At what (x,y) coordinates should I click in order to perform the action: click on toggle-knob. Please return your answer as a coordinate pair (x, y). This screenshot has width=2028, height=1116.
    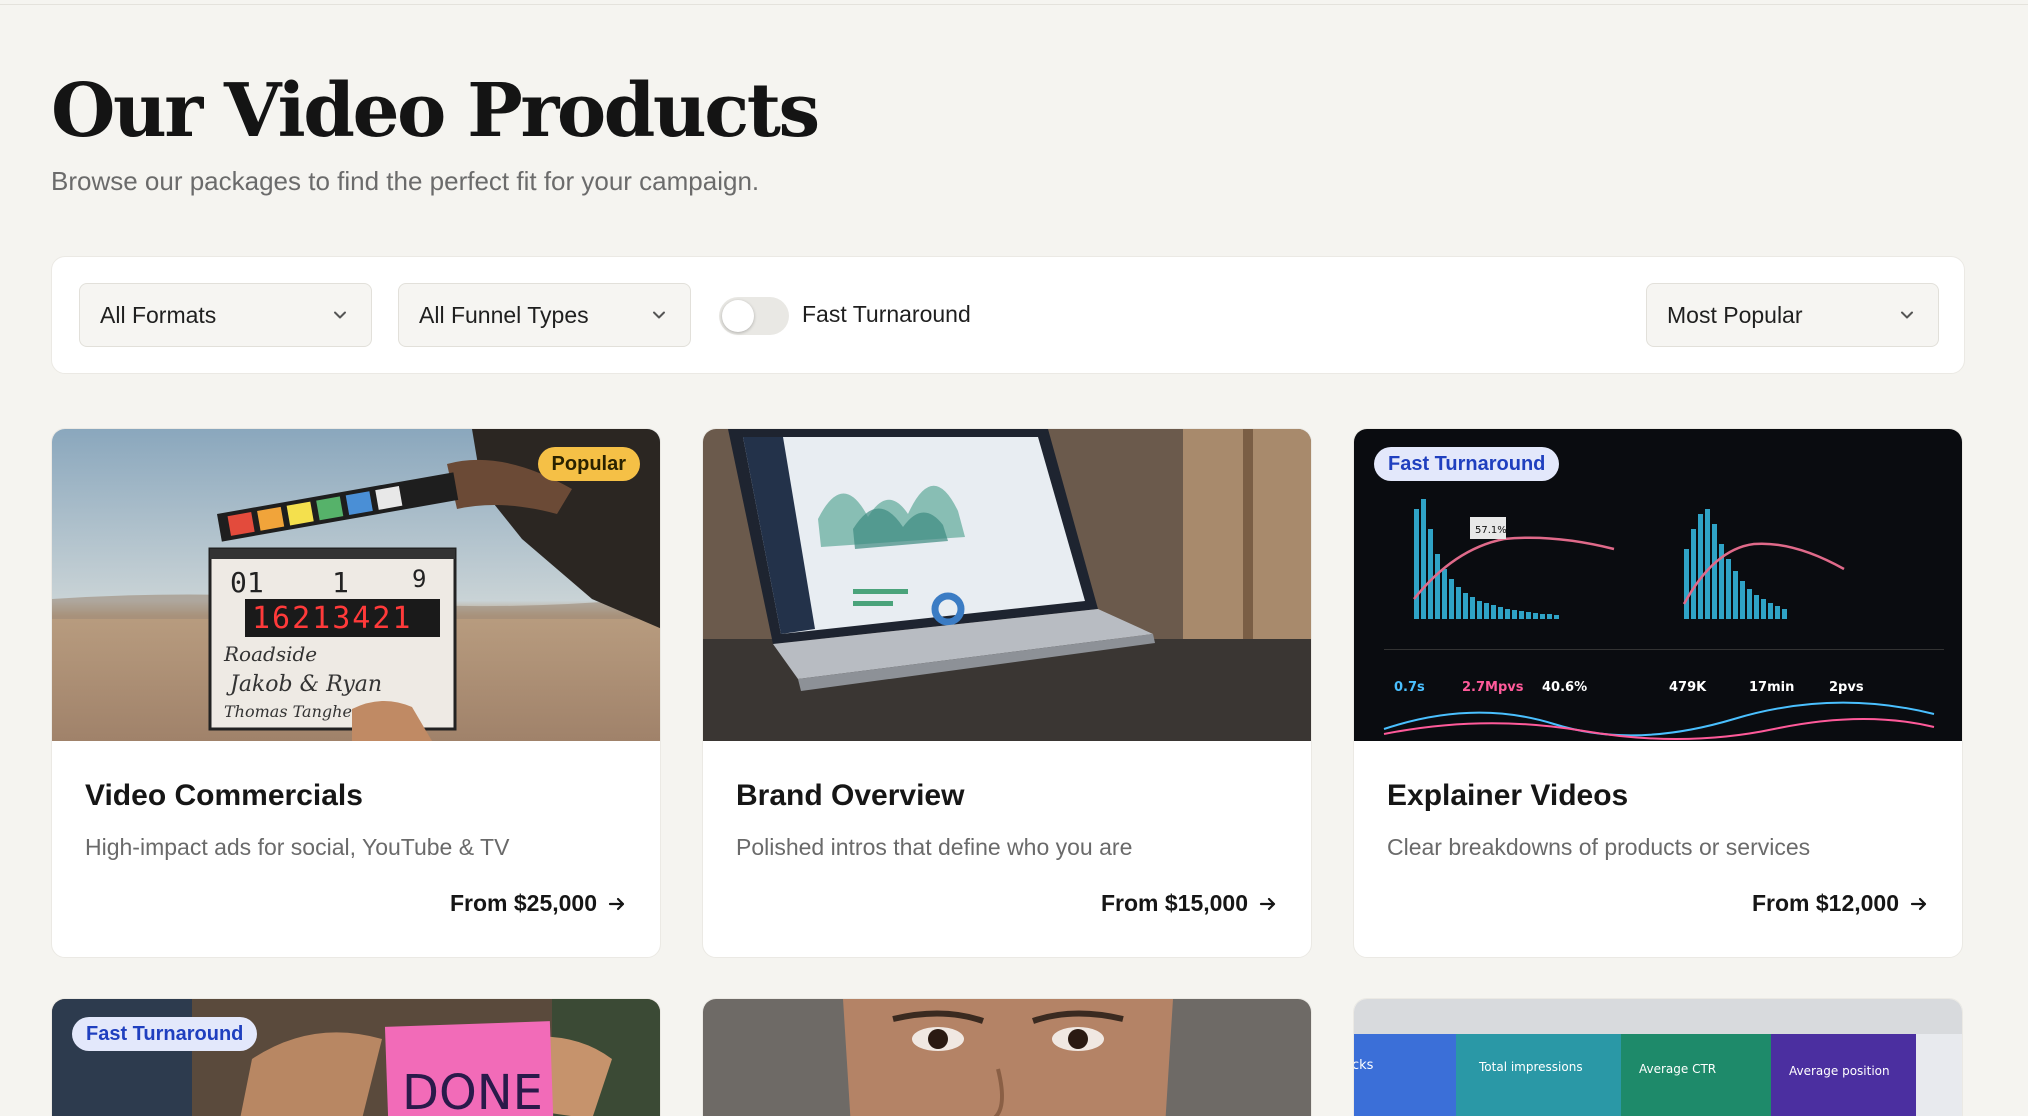
    Looking at the image, I should click on (738, 316).